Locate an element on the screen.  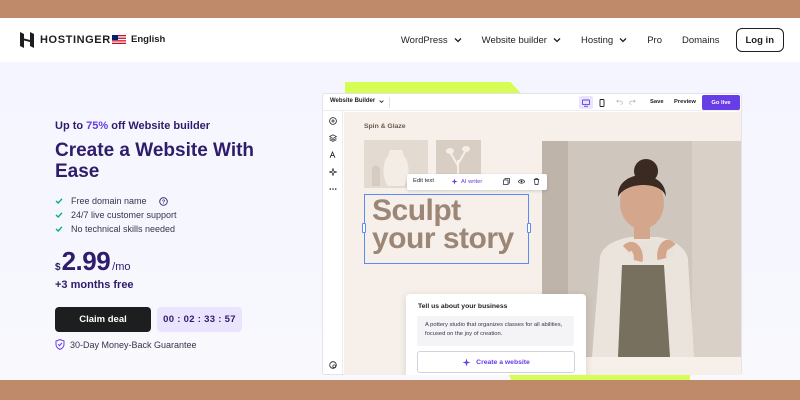
nav-label: Hosting is located at coordinates (597, 40).